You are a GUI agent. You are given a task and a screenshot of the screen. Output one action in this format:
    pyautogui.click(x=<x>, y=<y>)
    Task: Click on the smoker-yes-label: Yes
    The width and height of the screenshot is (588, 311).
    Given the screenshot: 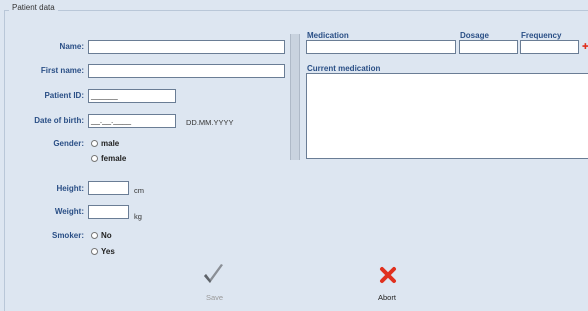 What is the action you would take?
    pyautogui.click(x=108, y=251)
    